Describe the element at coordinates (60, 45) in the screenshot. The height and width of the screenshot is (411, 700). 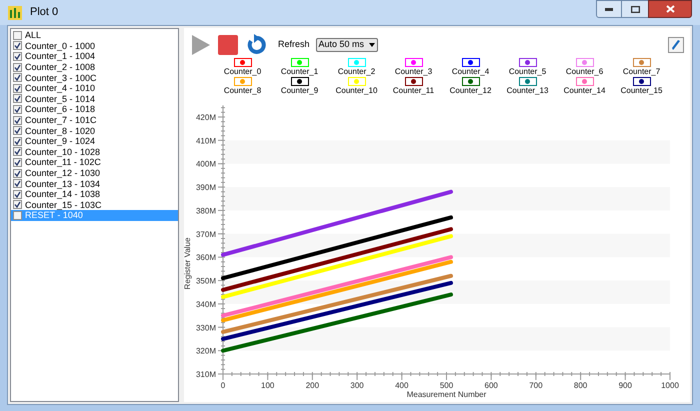
I see `list-item-label: Counter_0 - 1000` at that location.